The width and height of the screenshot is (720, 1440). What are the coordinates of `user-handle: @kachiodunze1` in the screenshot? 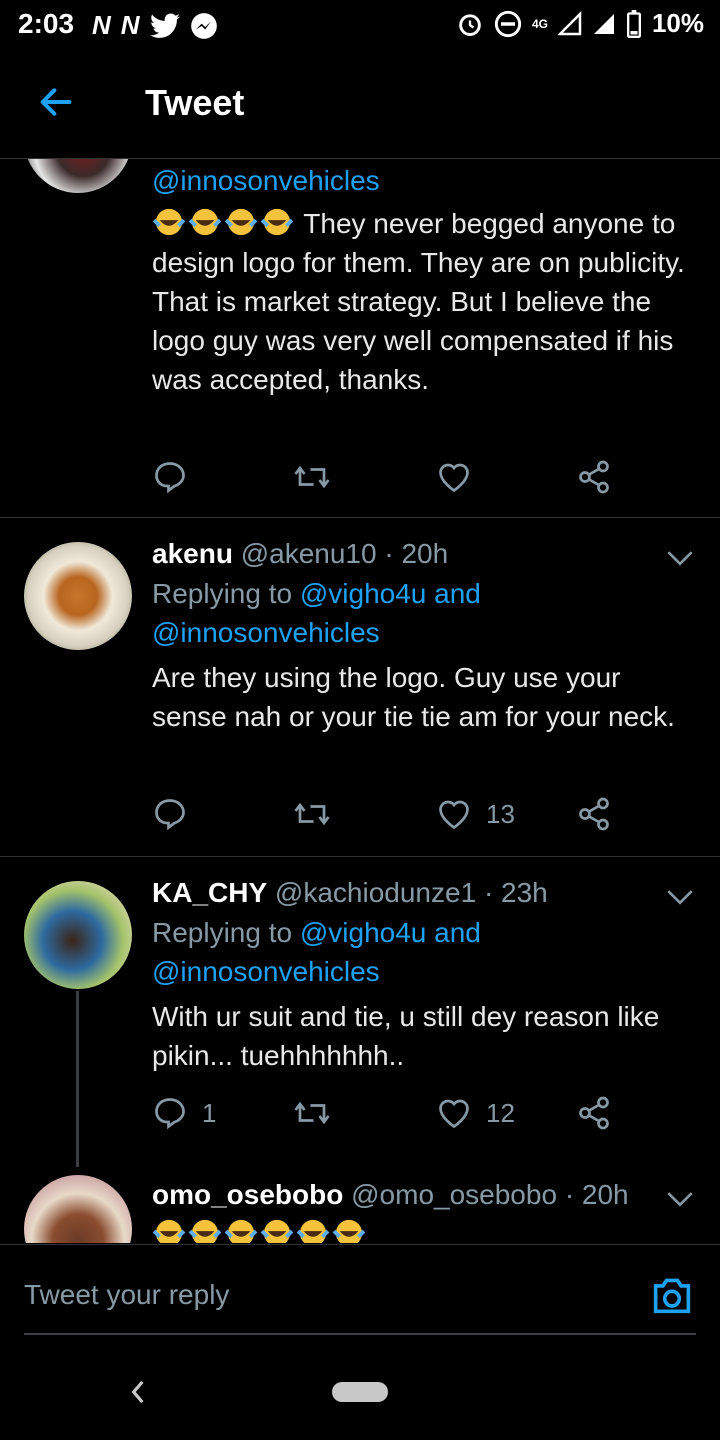 It's located at (375, 892).